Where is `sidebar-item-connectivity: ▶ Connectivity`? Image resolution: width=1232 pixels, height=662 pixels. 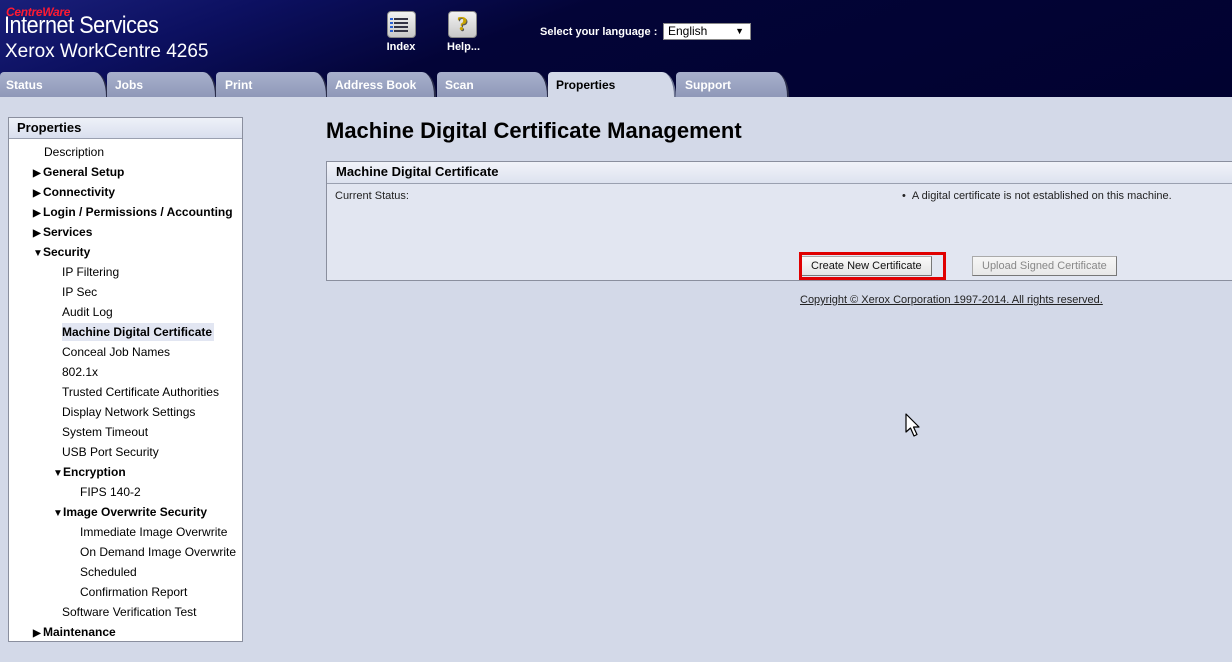
sidebar-item-connectivity: ▶ Connectivity is located at coordinates (74, 192).